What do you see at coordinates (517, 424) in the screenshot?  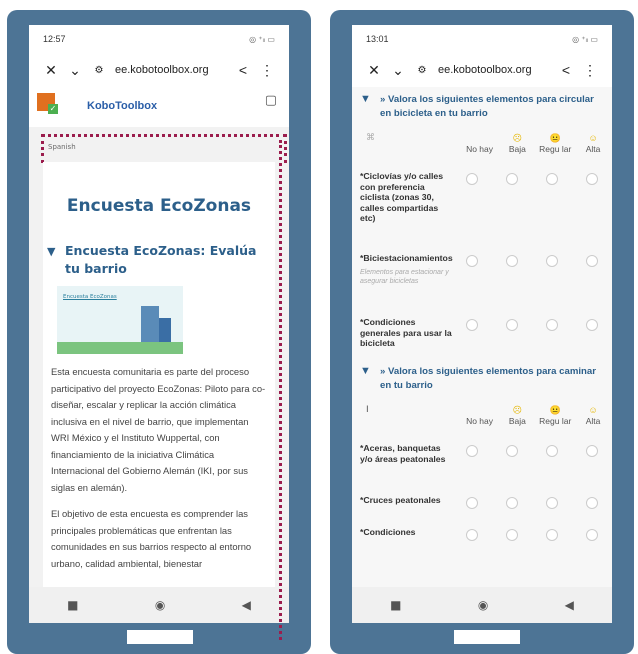 I see `column-baja: ☹ Baja` at bounding box center [517, 424].